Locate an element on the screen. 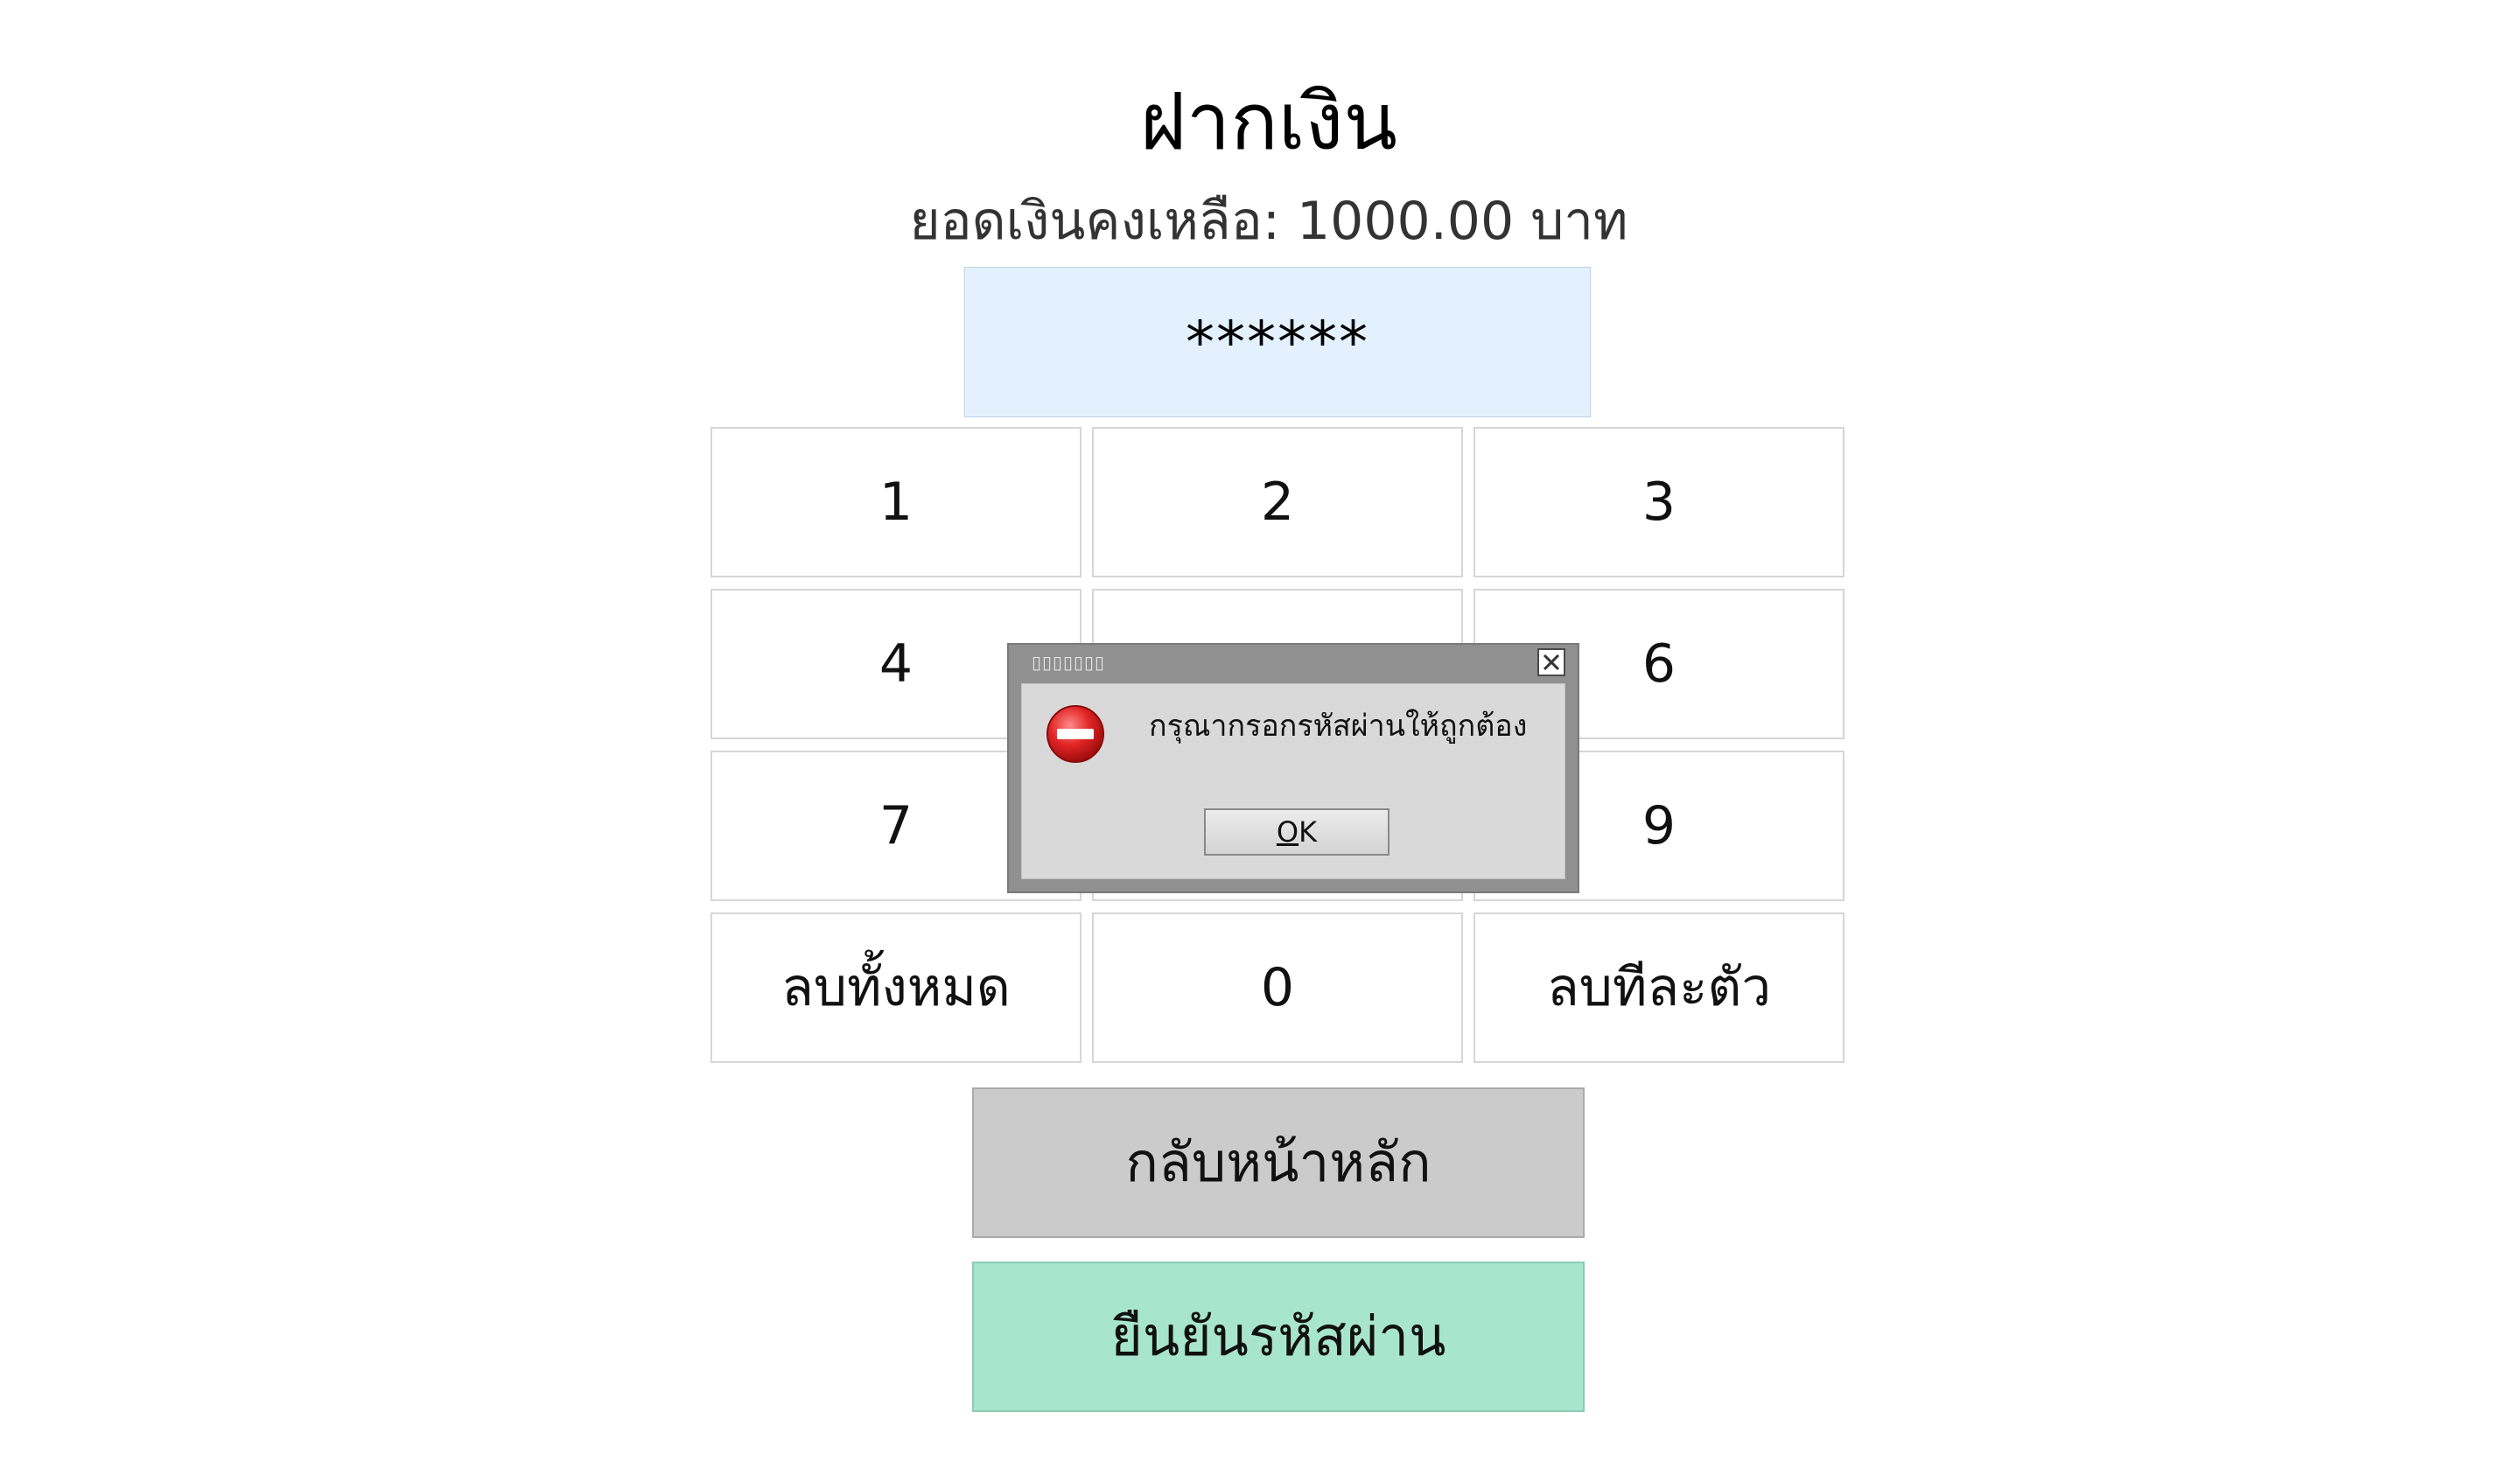  ok-button: OK is located at coordinates (1297, 832).